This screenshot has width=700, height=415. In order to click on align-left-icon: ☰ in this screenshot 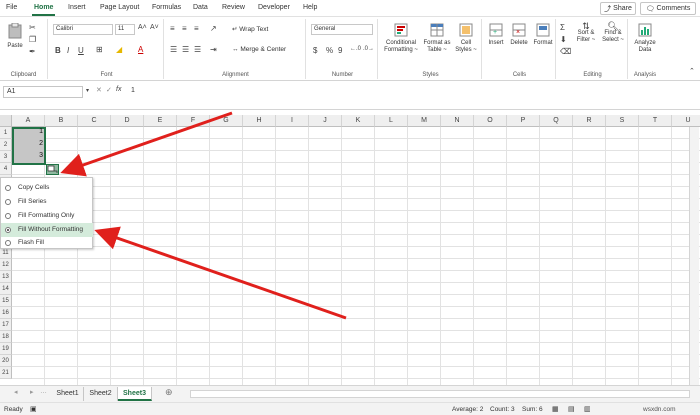, I will do `click(173, 49)`.